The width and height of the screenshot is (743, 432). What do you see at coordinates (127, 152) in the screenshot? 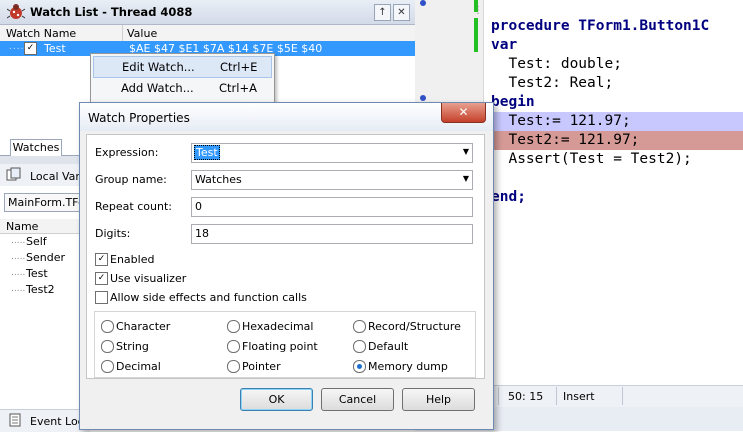
I see `expression-label: Expression:` at bounding box center [127, 152].